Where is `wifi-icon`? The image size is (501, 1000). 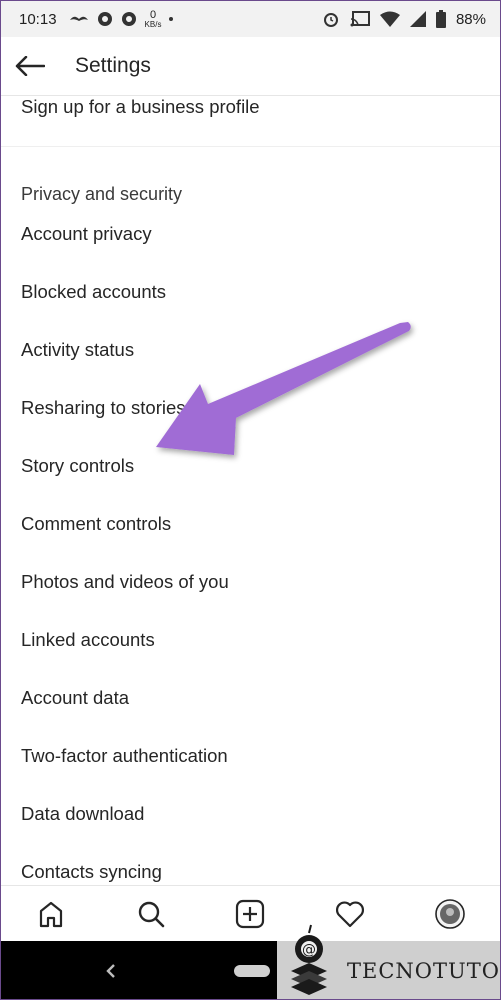
wifi-icon is located at coordinates (389, 19).